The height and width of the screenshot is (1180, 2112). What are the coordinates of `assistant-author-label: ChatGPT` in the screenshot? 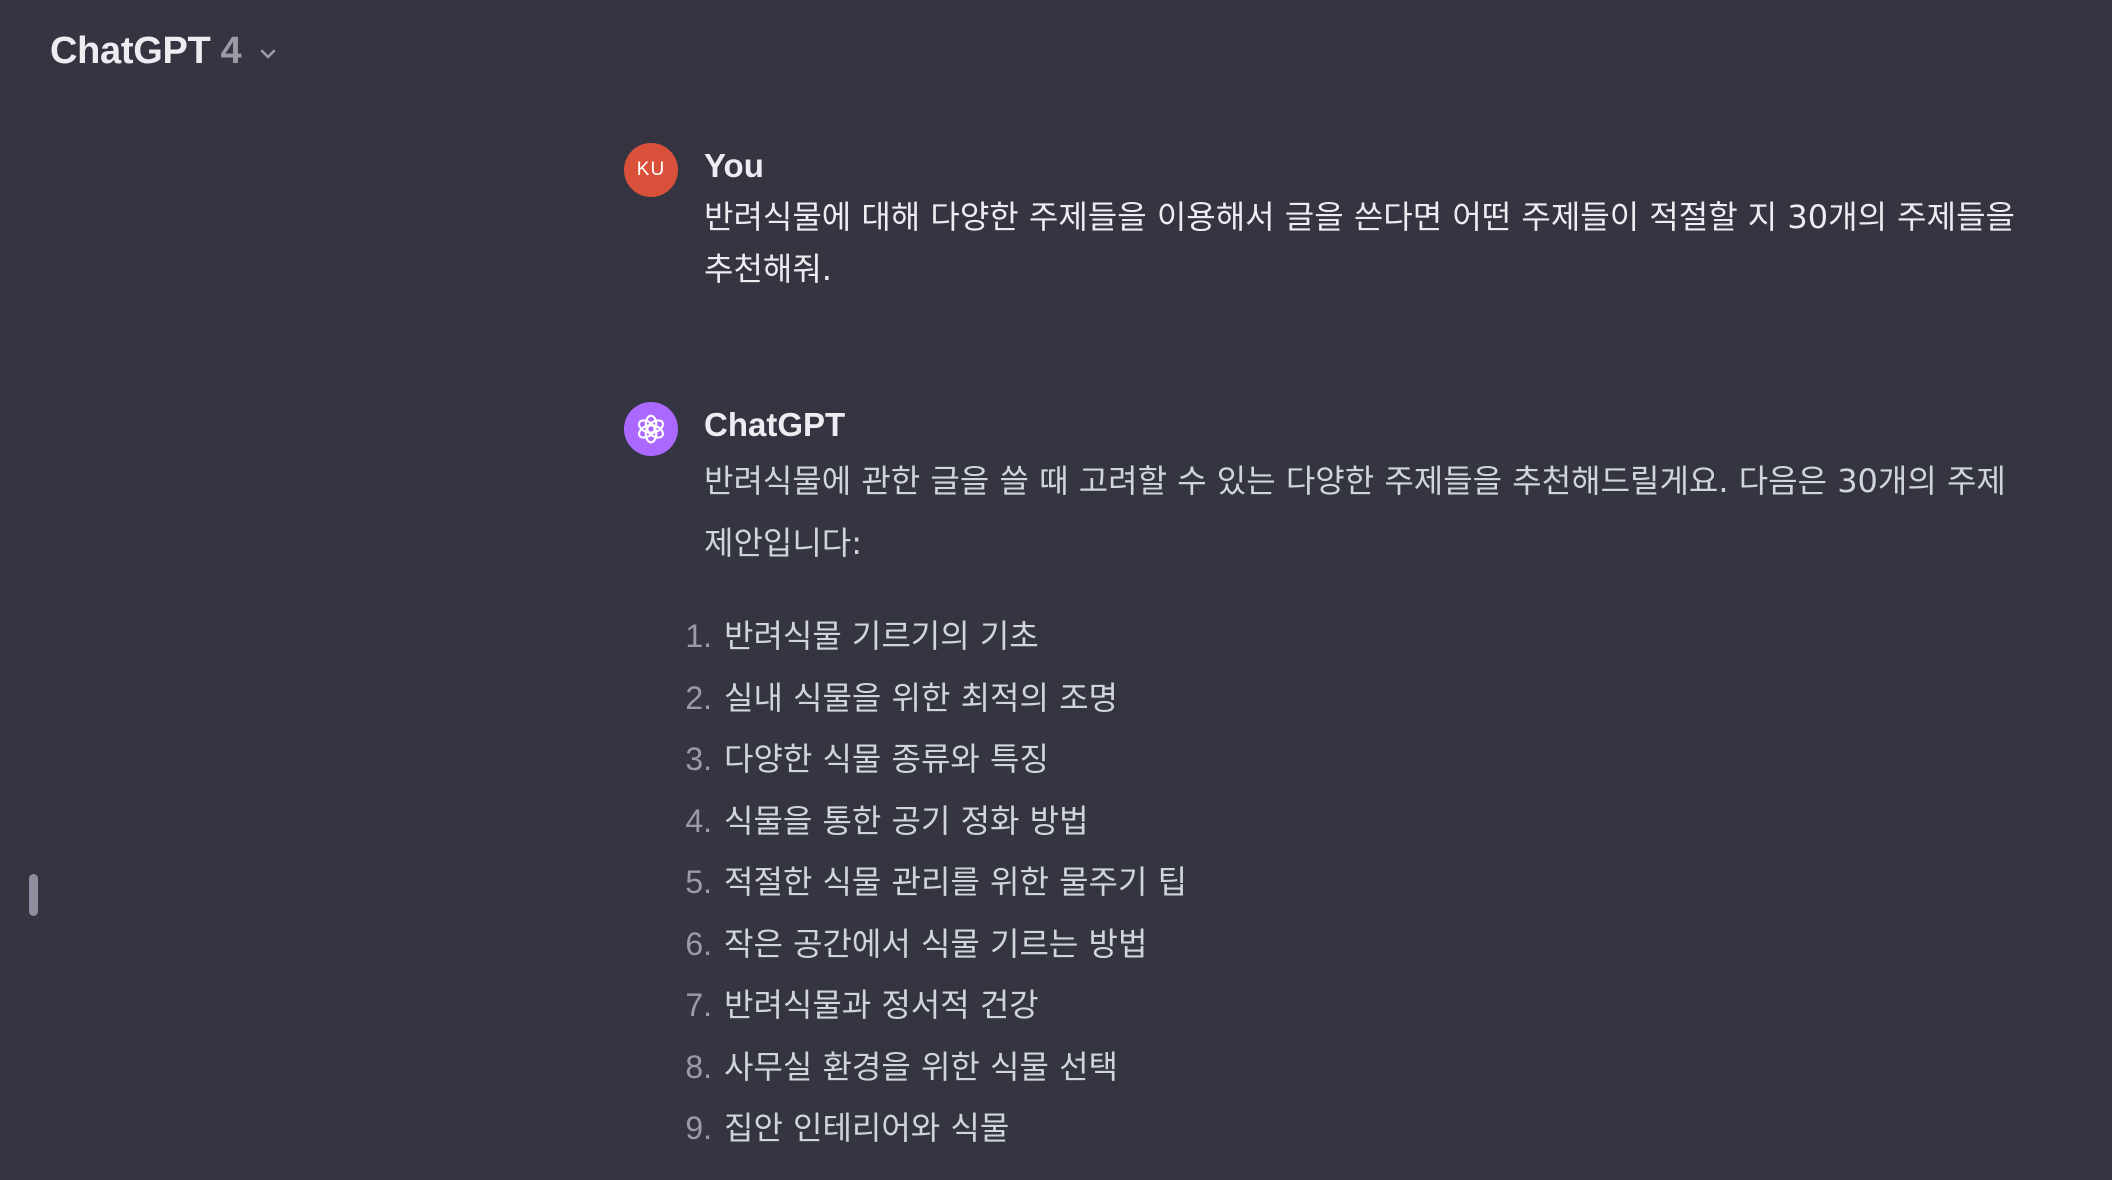 It's located at (775, 424).